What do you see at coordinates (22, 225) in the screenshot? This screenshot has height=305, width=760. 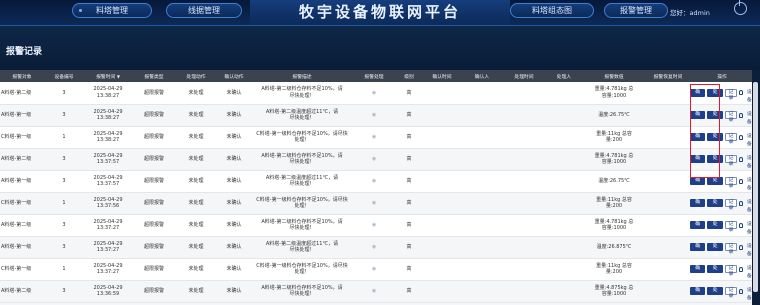 I see `cell-object: A料塔-第二级` at bounding box center [22, 225].